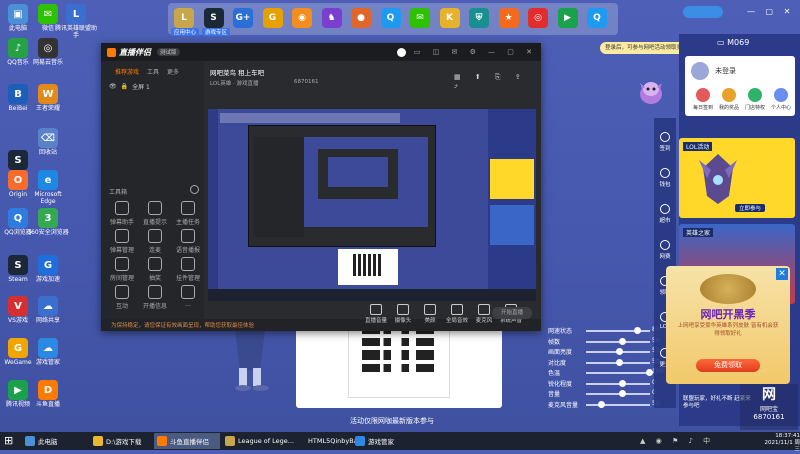 This screenshot has width=800, height=454. Describe the element at coordinates (755, 99) in the screenshot. I see `quick-action: 门店特权` at that location.